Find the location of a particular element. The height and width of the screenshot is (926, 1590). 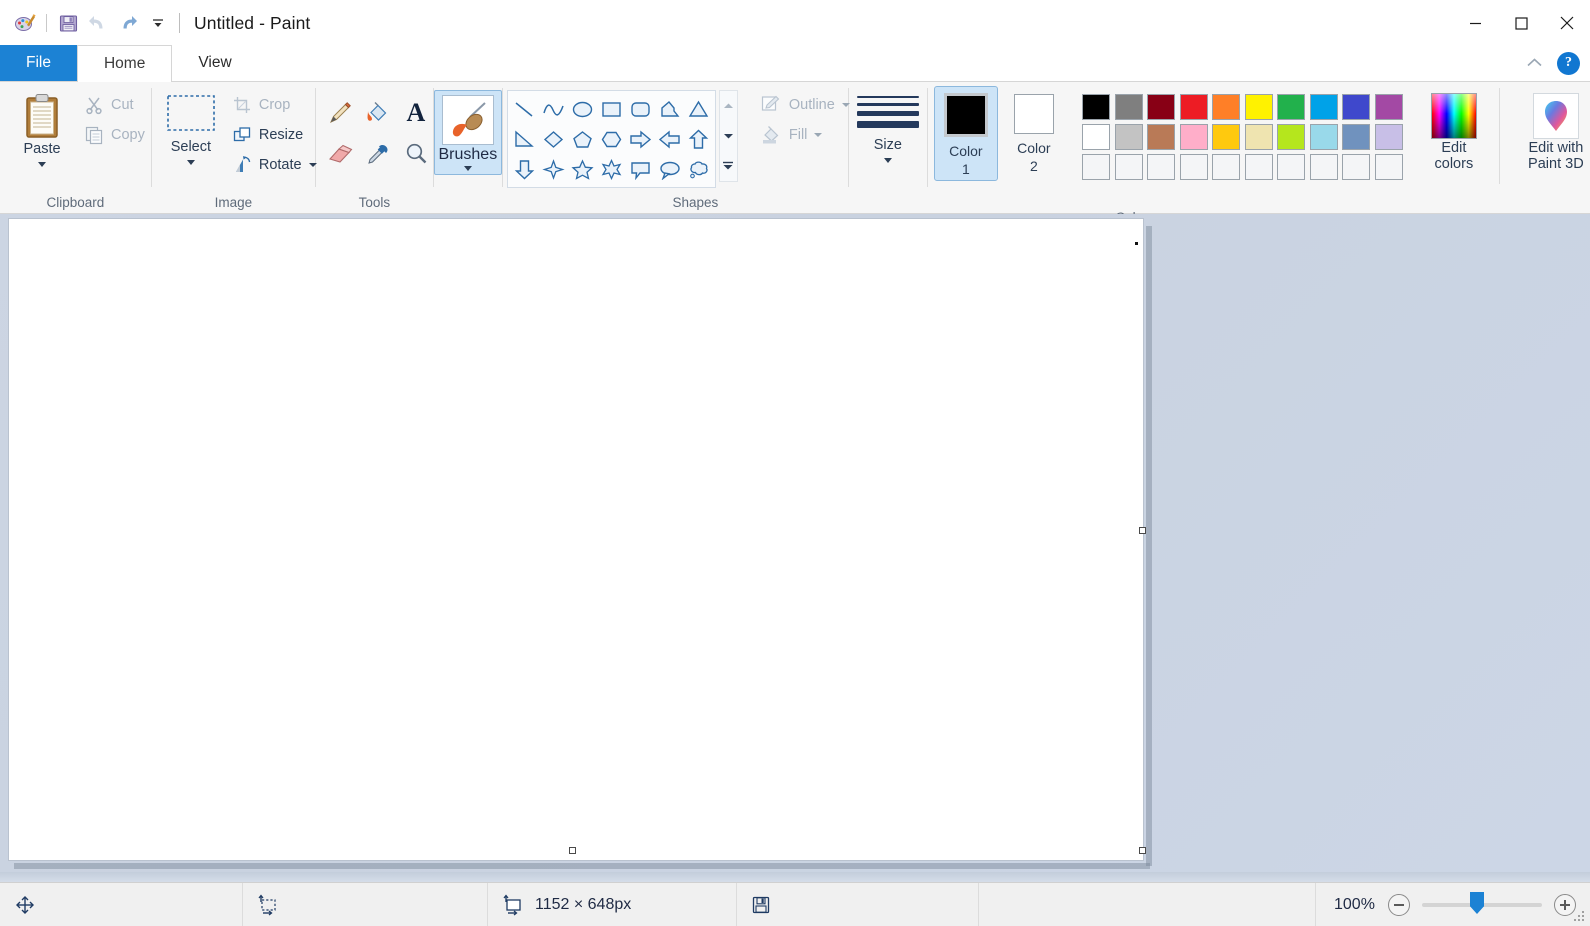

horizontal-scrollbar is located at coordinates (795, 877).